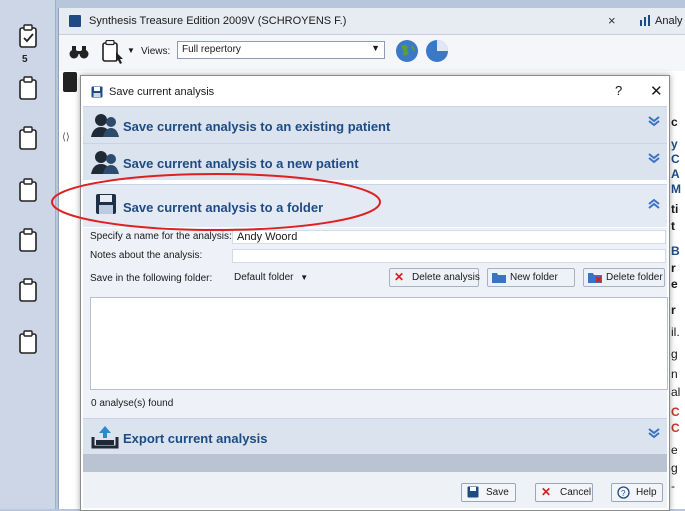 The width and height of the screenshot is (685, 511). Describe the element at coordinates (674, 122) in the screenshot. I see `bg-text-fragment: c` at that location.